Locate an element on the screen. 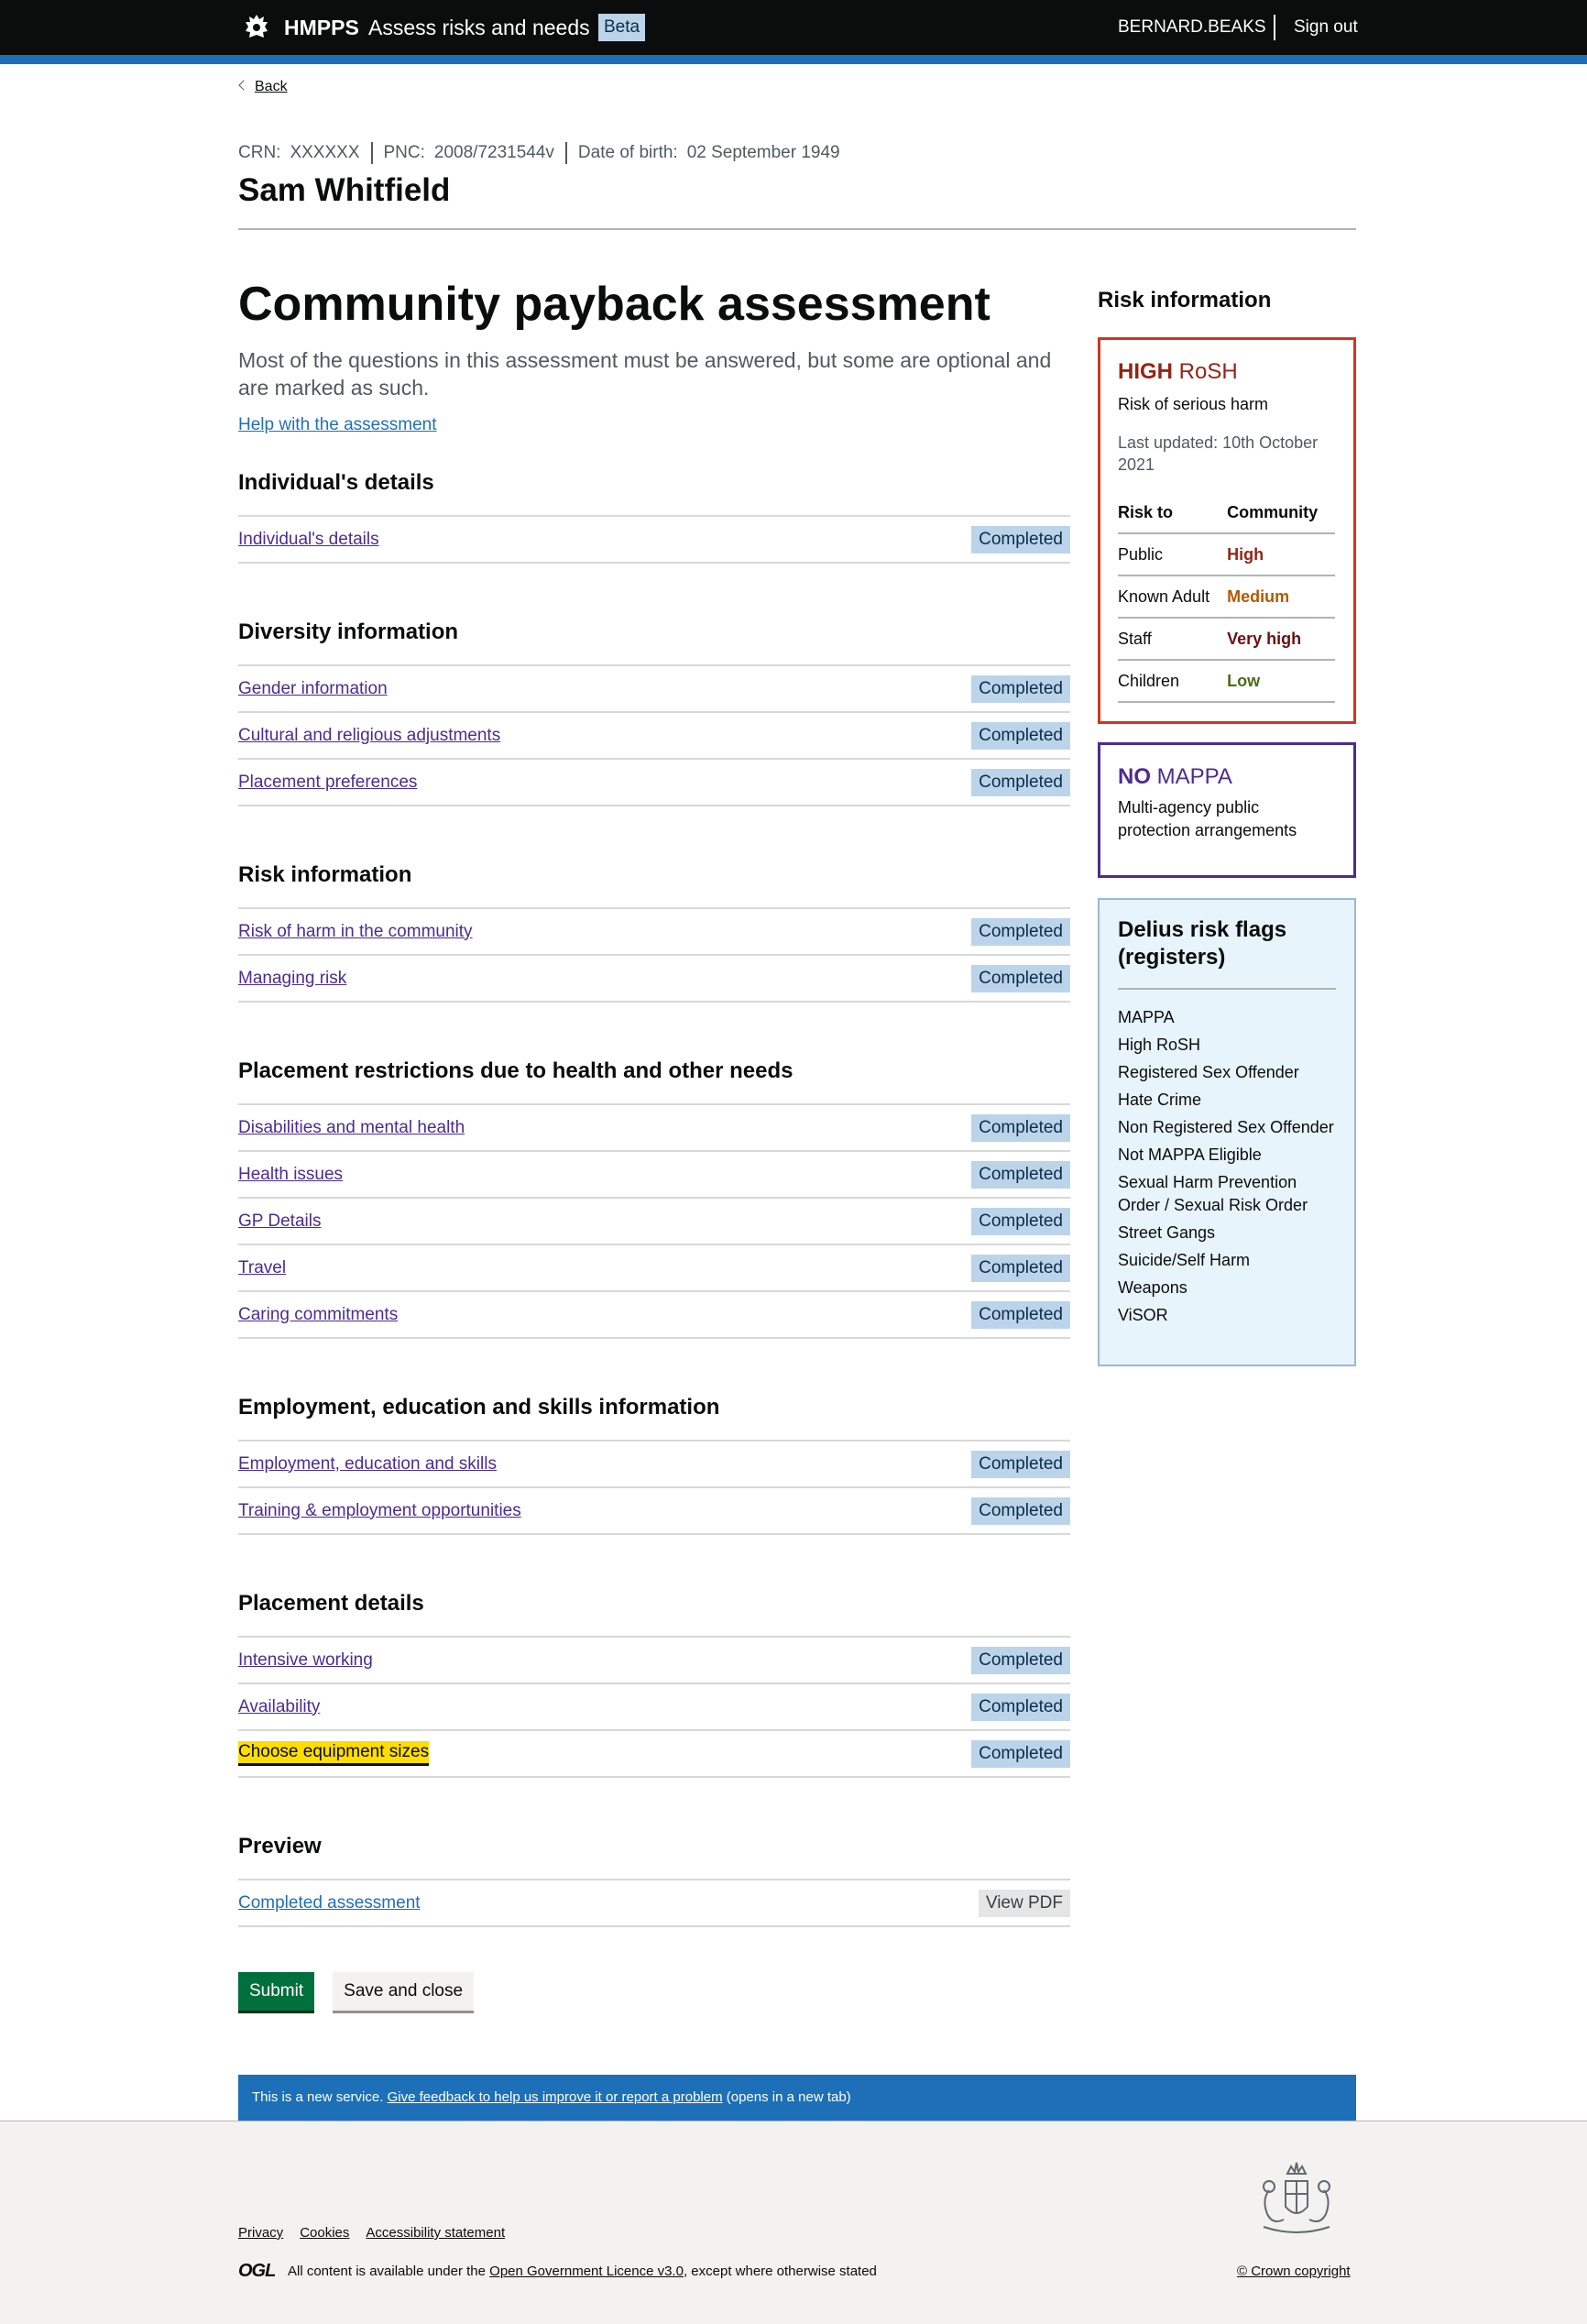  rosh-row: Known Adult Medium is located at coordinates (1227, 597).